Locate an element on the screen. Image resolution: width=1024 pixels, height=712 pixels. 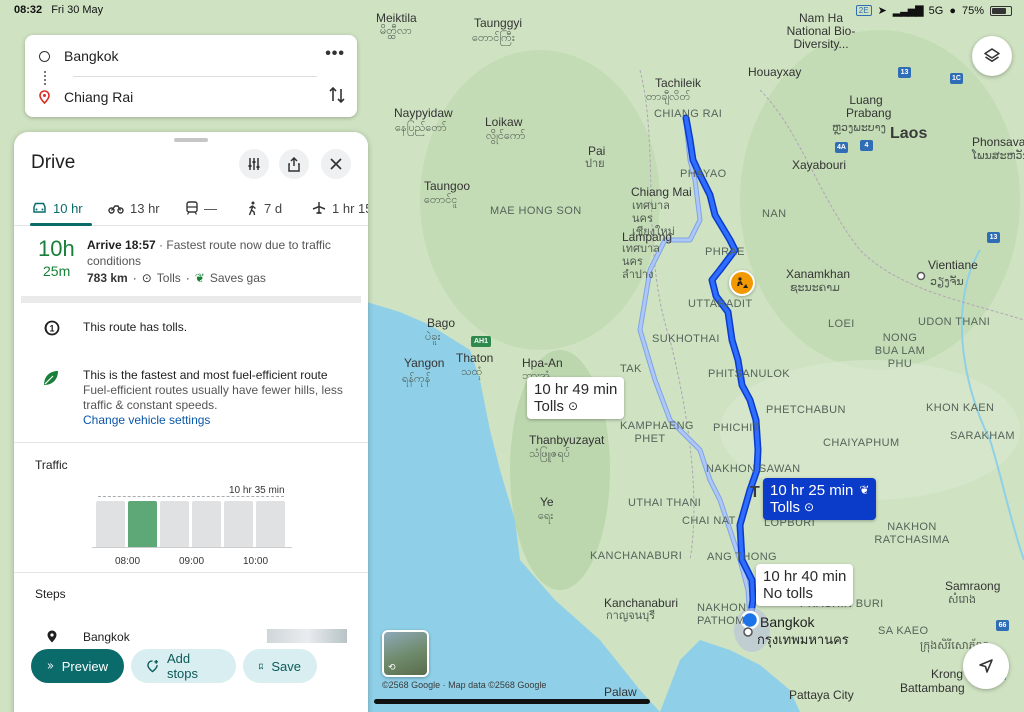
tolls-info-text: This route has tolls. is located at coordinates (135, 327).